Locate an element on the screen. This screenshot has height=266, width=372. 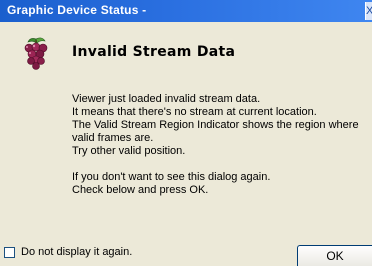
dialog-heading: Invalid Stream Data is located at coordinates (154, 52).